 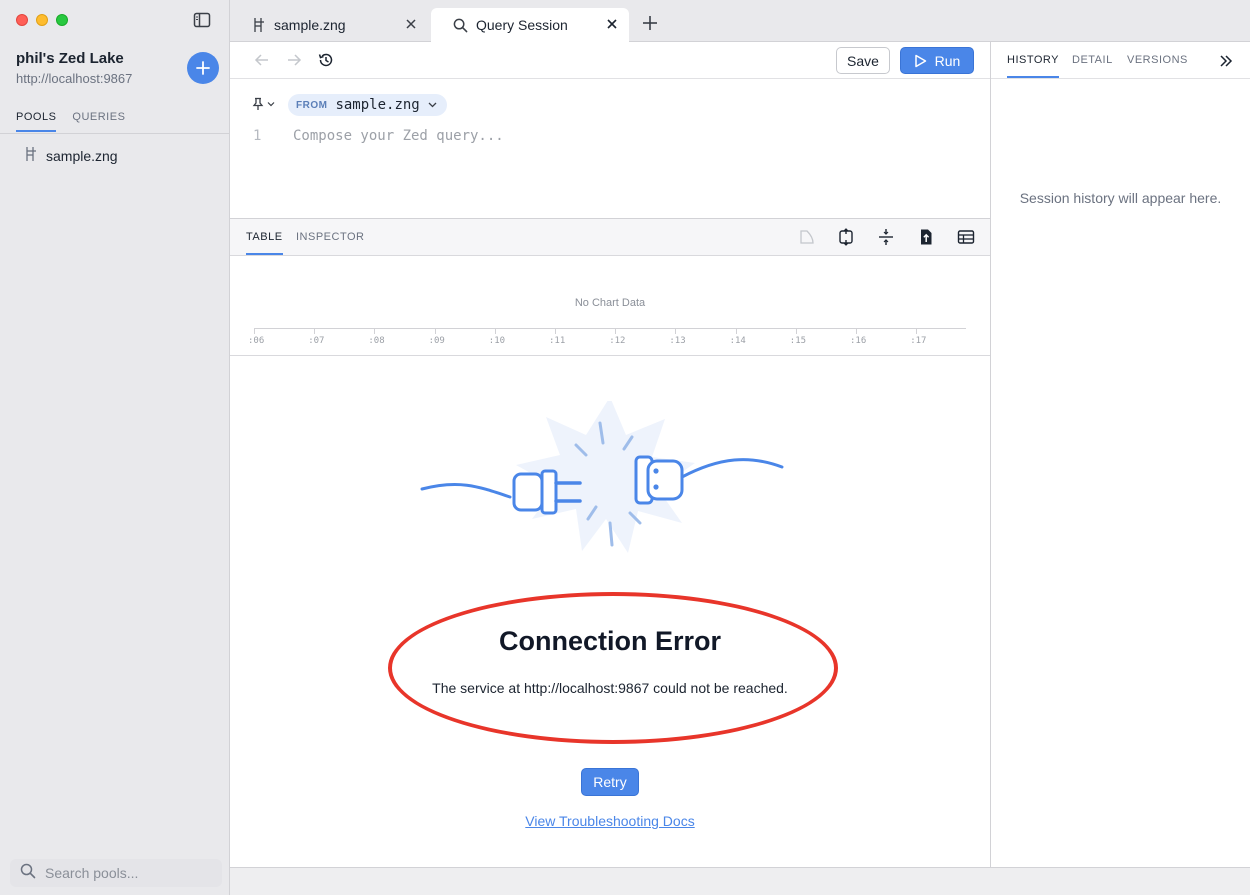 What do you see at coordinates (1226, 61) in the screenshot?
I see `double-chevron-right-icon` at bounding box center [1226, 61].